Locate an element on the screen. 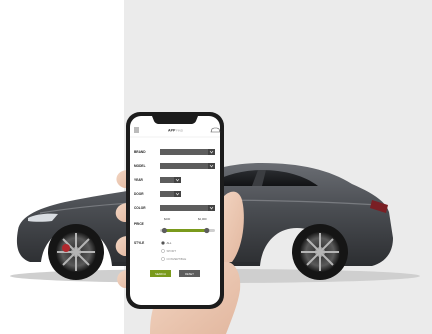  price-max-label: $2,000 is located at coordinates (202, 219).